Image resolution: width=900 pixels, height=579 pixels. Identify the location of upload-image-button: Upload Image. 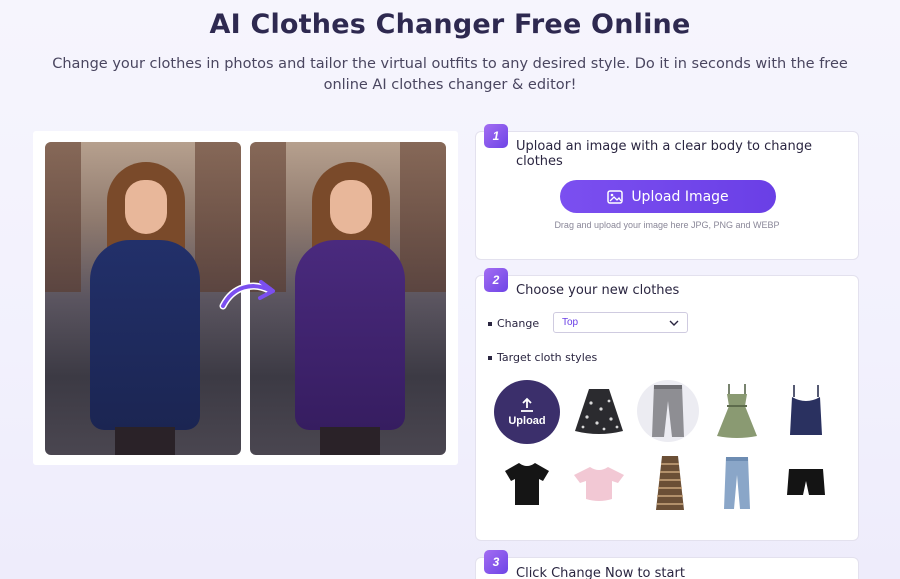
(668, 196).